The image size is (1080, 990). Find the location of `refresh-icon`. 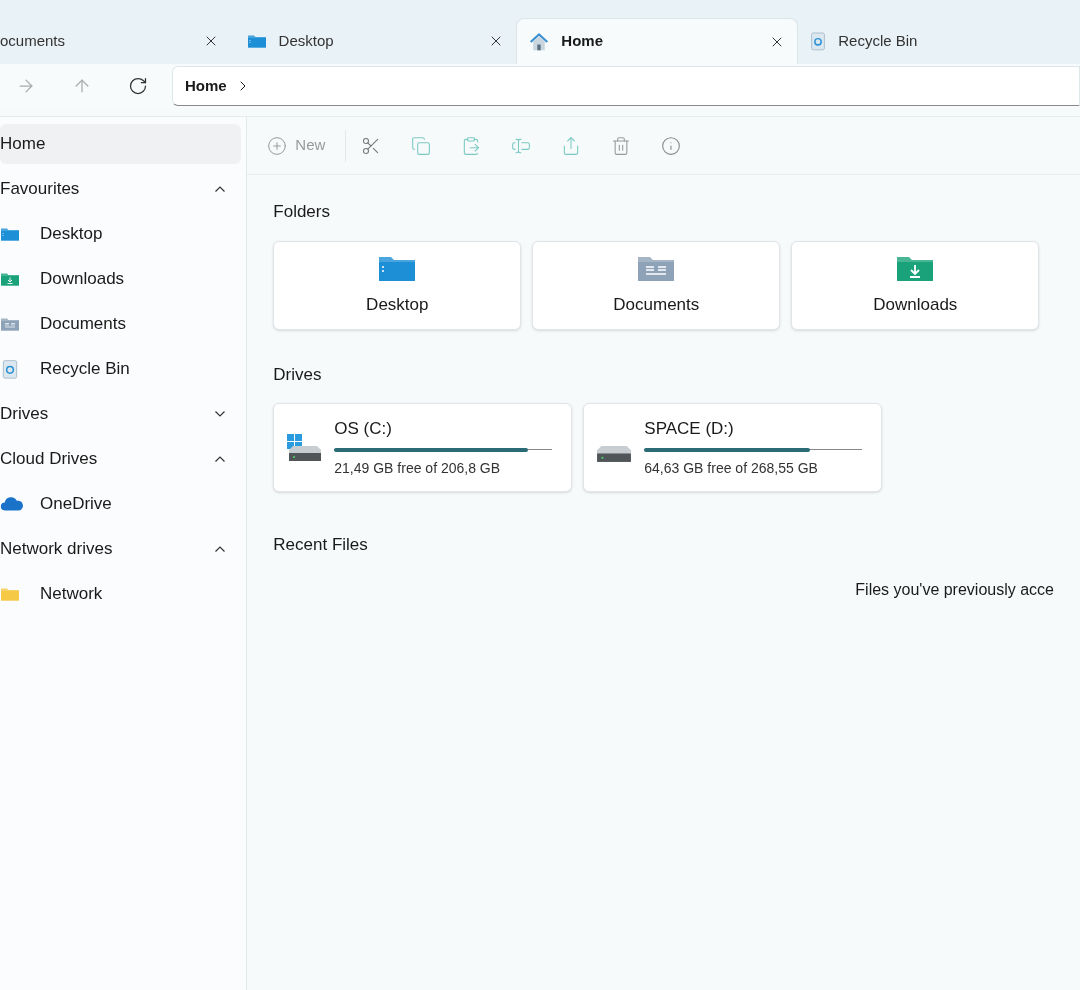

refresh-icon is located at coordinates (138, 86).